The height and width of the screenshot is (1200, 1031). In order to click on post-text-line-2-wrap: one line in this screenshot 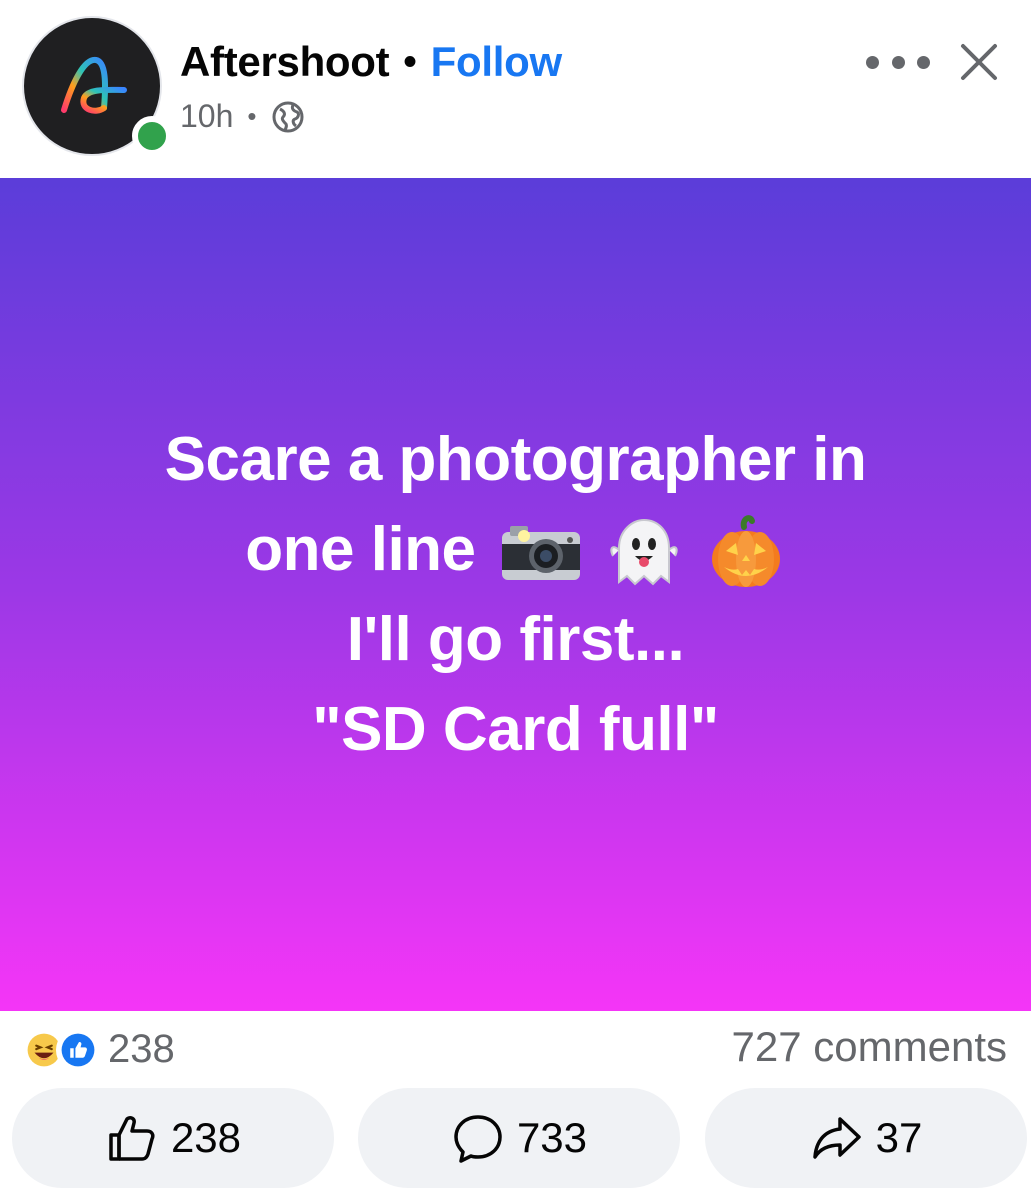, I will do `click(515, 550)`.